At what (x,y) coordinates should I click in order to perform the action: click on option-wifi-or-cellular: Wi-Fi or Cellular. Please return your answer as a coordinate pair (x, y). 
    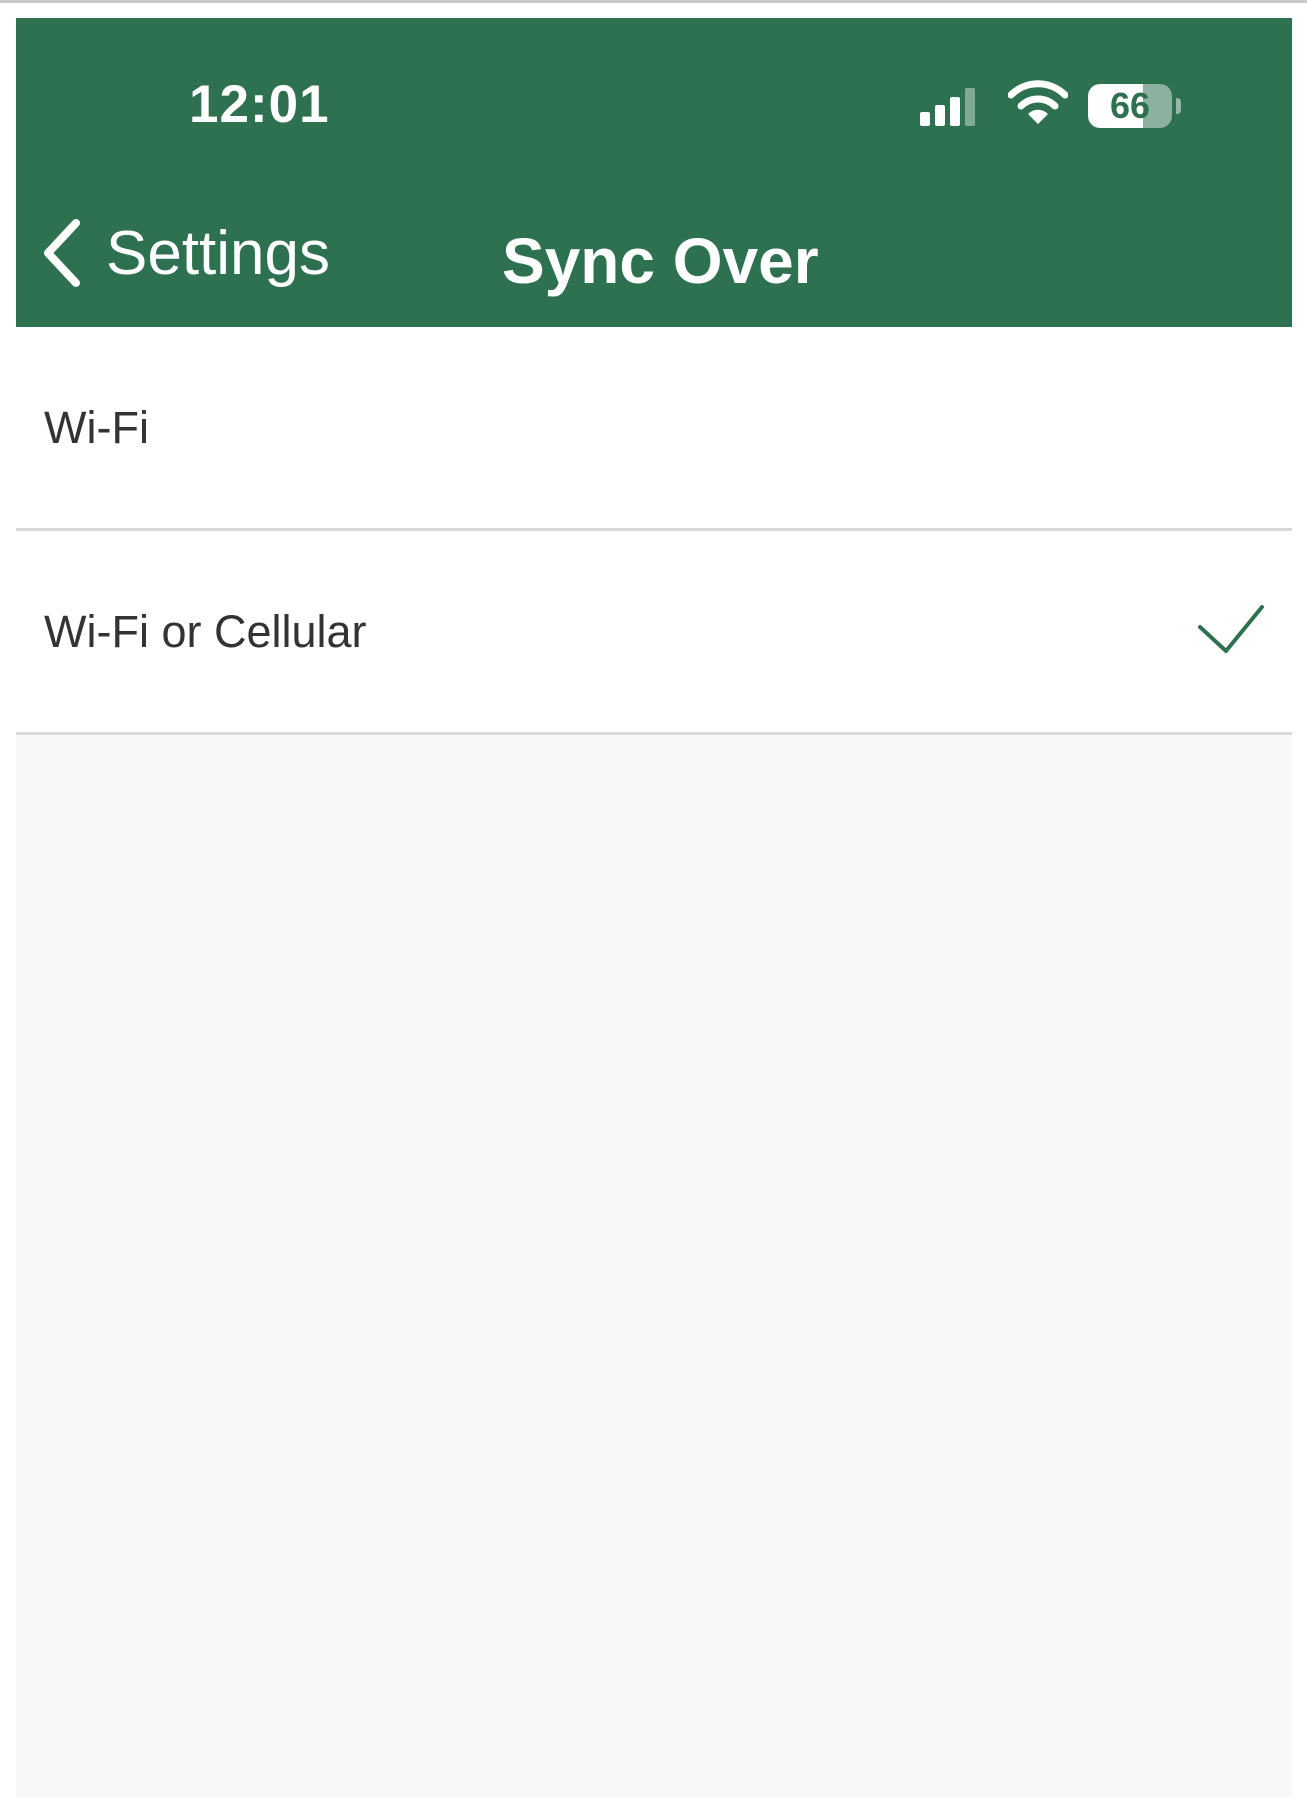
    Looking at the image, I should click on (654, 633).